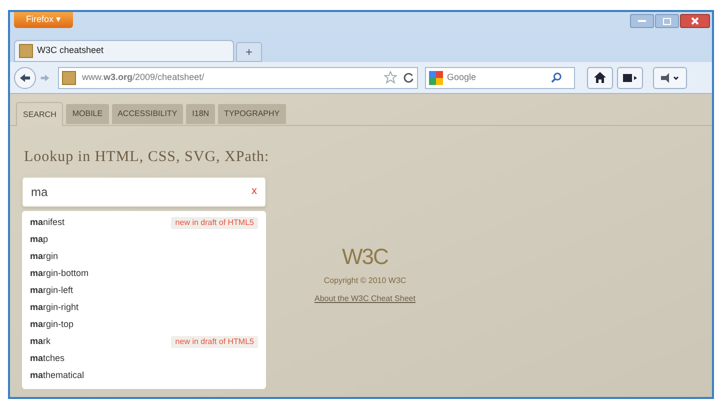 The image size is (720, 403). What do you see at coordinates (52, 325) in the screenshot?
I see `suggestion-item: margin-top` at bounding box center [52, 325].